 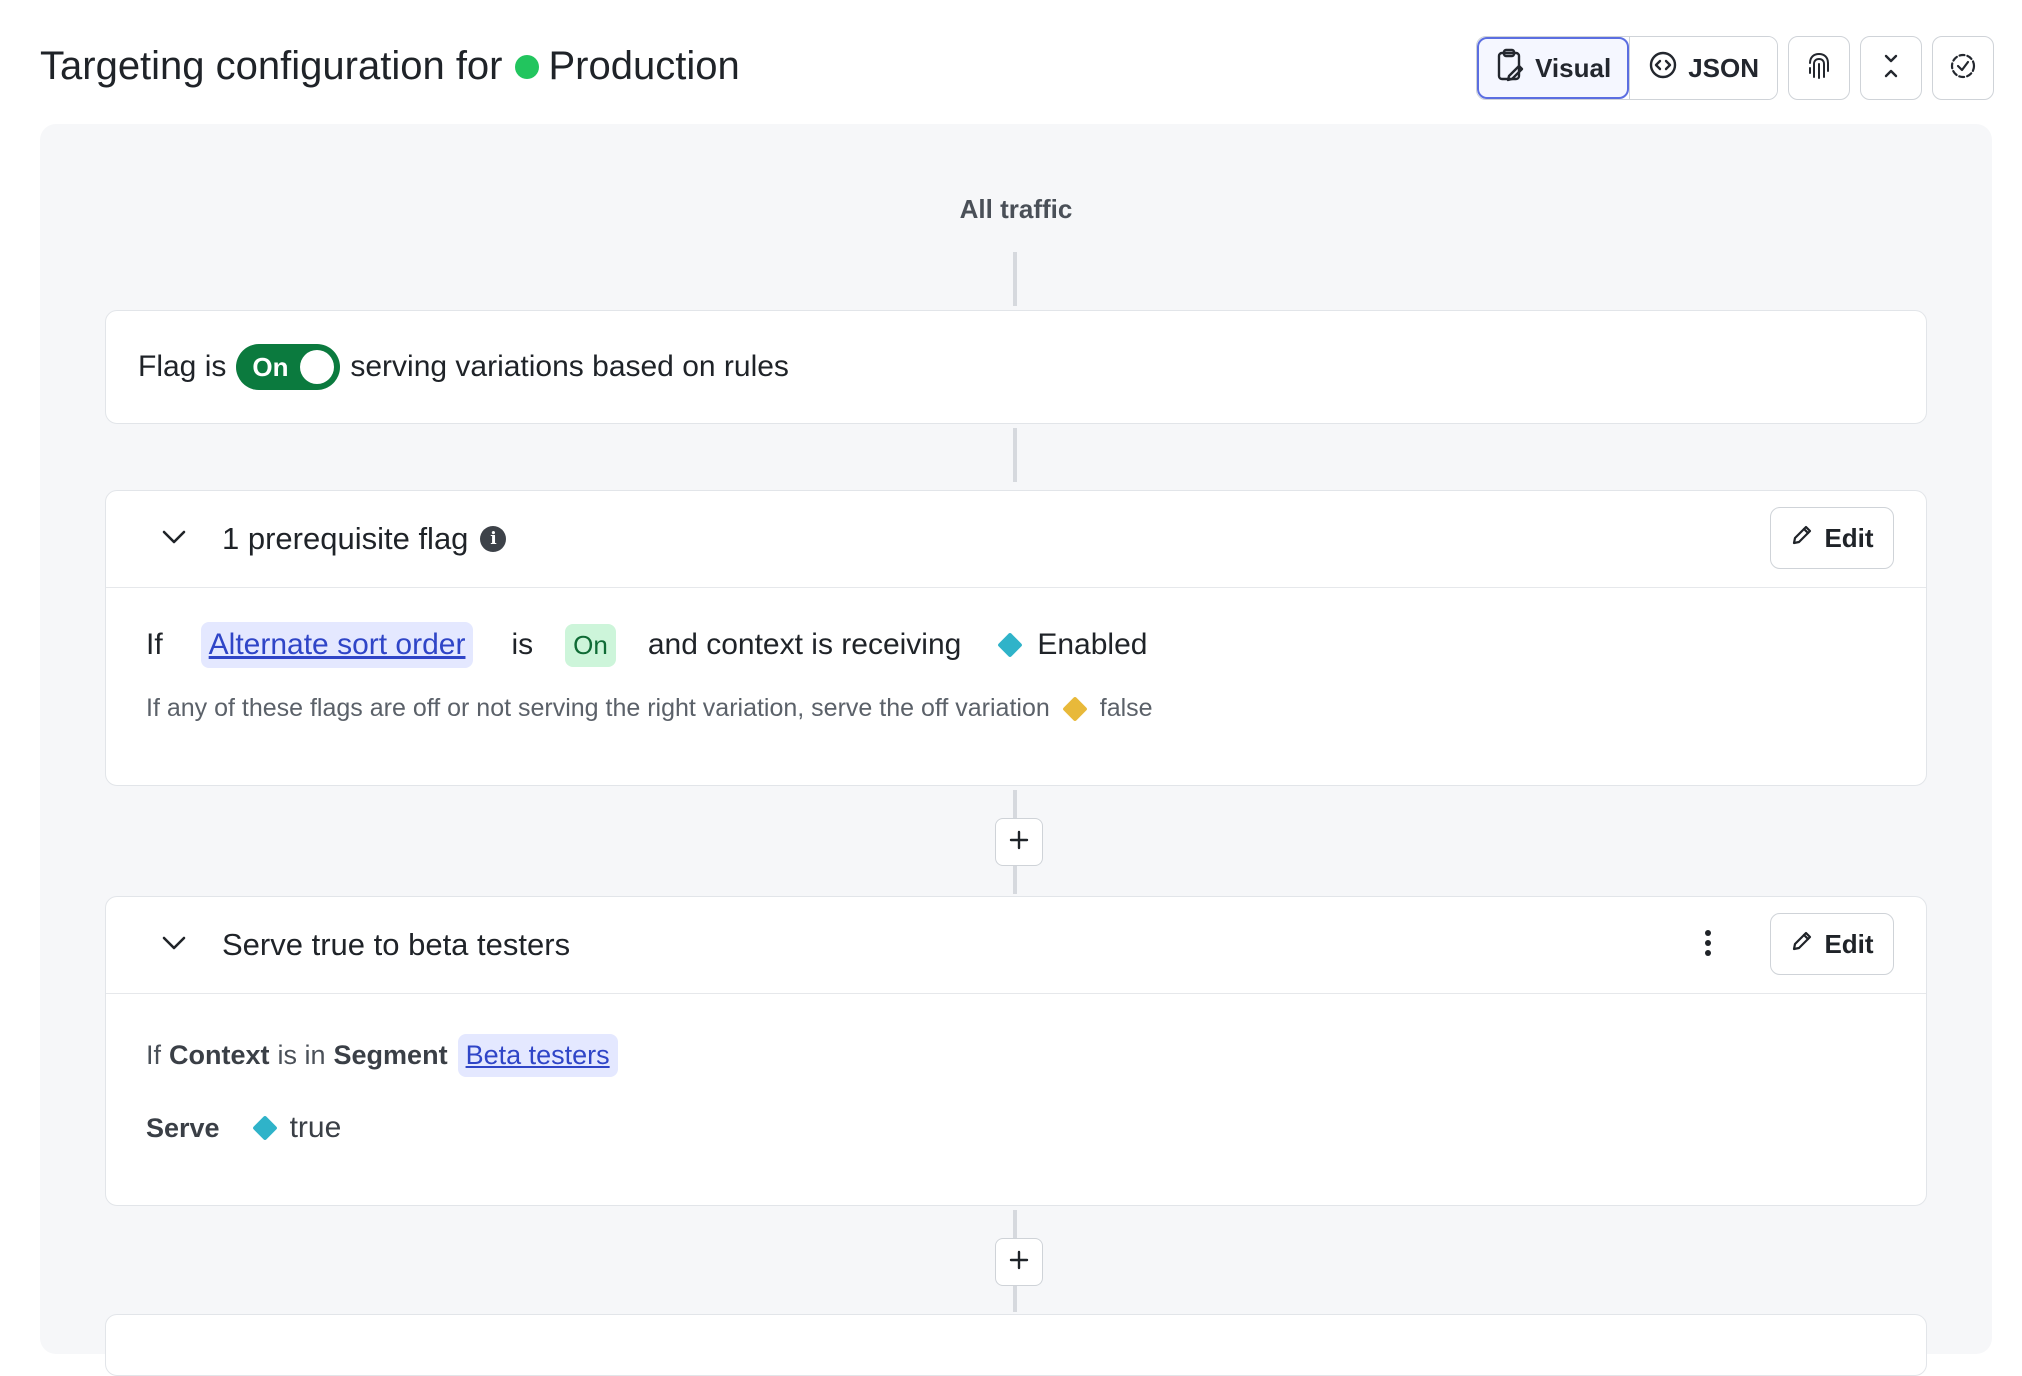 What do you see at coordinates (526, 66) in the screenshot?
I see `environment-status-dot` at bounding box center [526, 66].